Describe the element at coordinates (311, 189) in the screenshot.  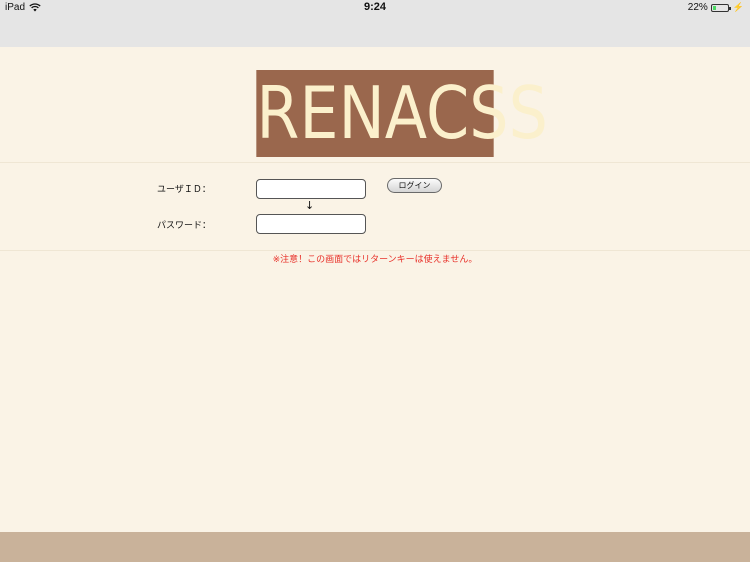
I see `user-id-input` at that location.